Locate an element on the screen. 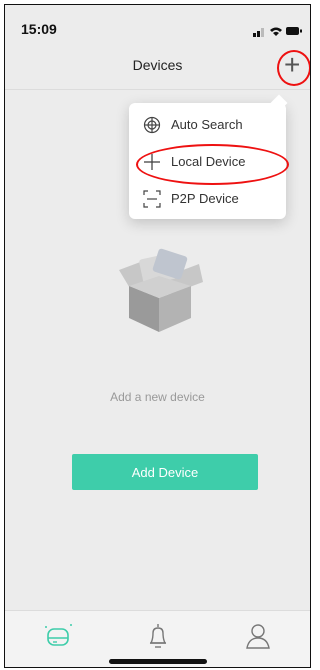 This screenshot has height=670, width=320. home-indicator is located at coordinates (158, 661).